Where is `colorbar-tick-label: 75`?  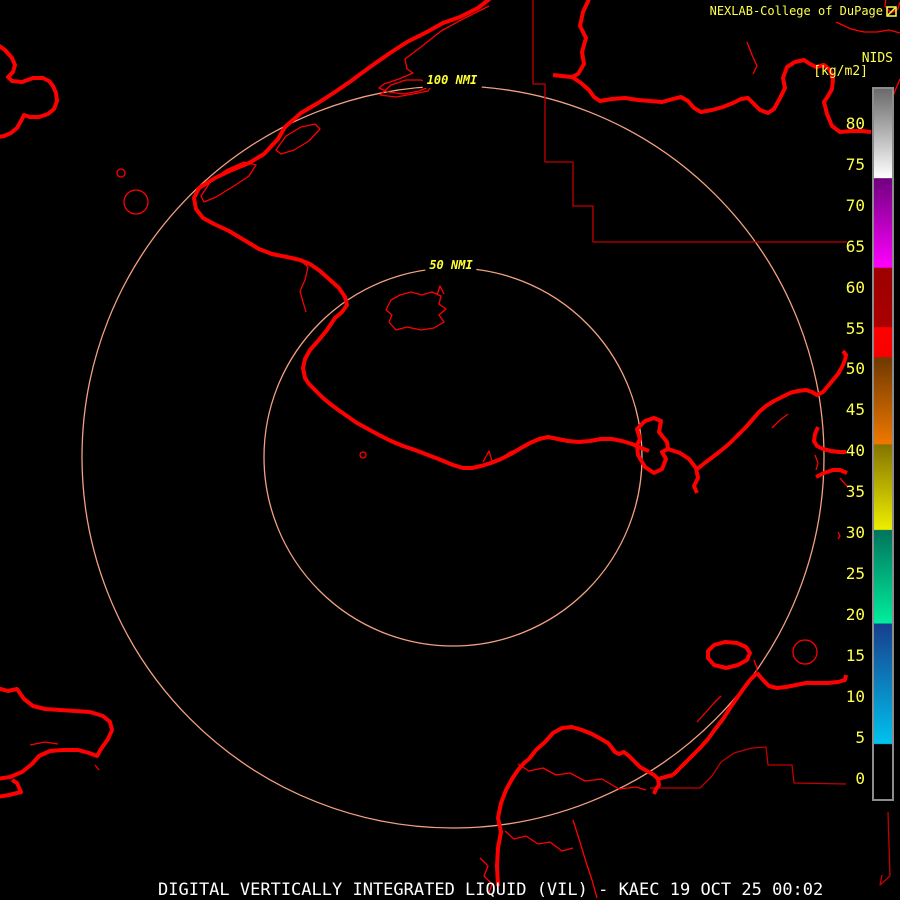 colorbar-tick-label: 75 is located at coordinates (855, 164).